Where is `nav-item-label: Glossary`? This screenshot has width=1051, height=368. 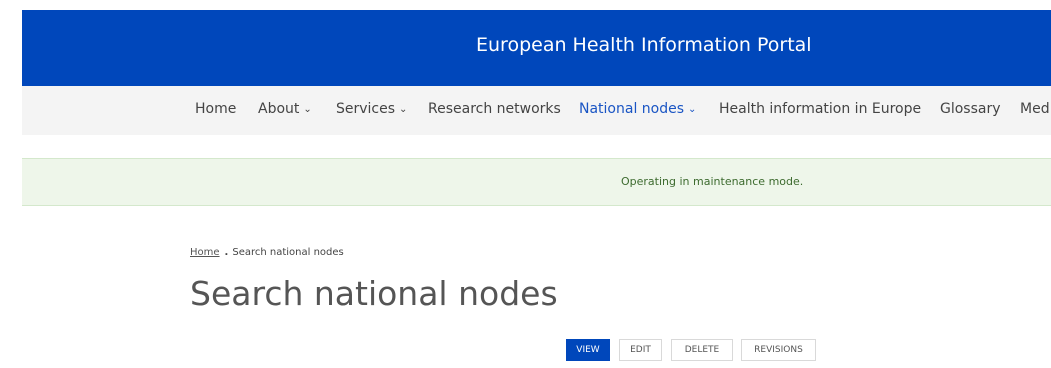
nav-item-label: Glossary is located at coordinates (970, 109).